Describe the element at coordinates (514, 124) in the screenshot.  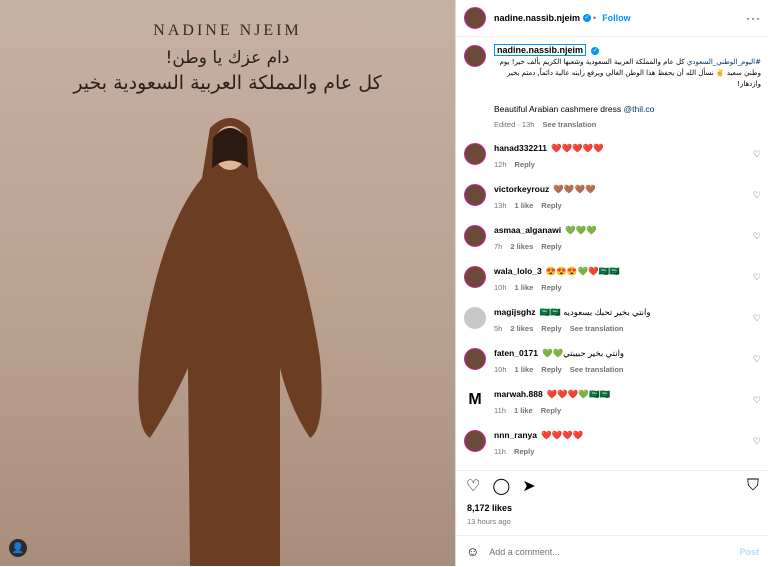
I see `caption-time: Edited · 13h` at that location.